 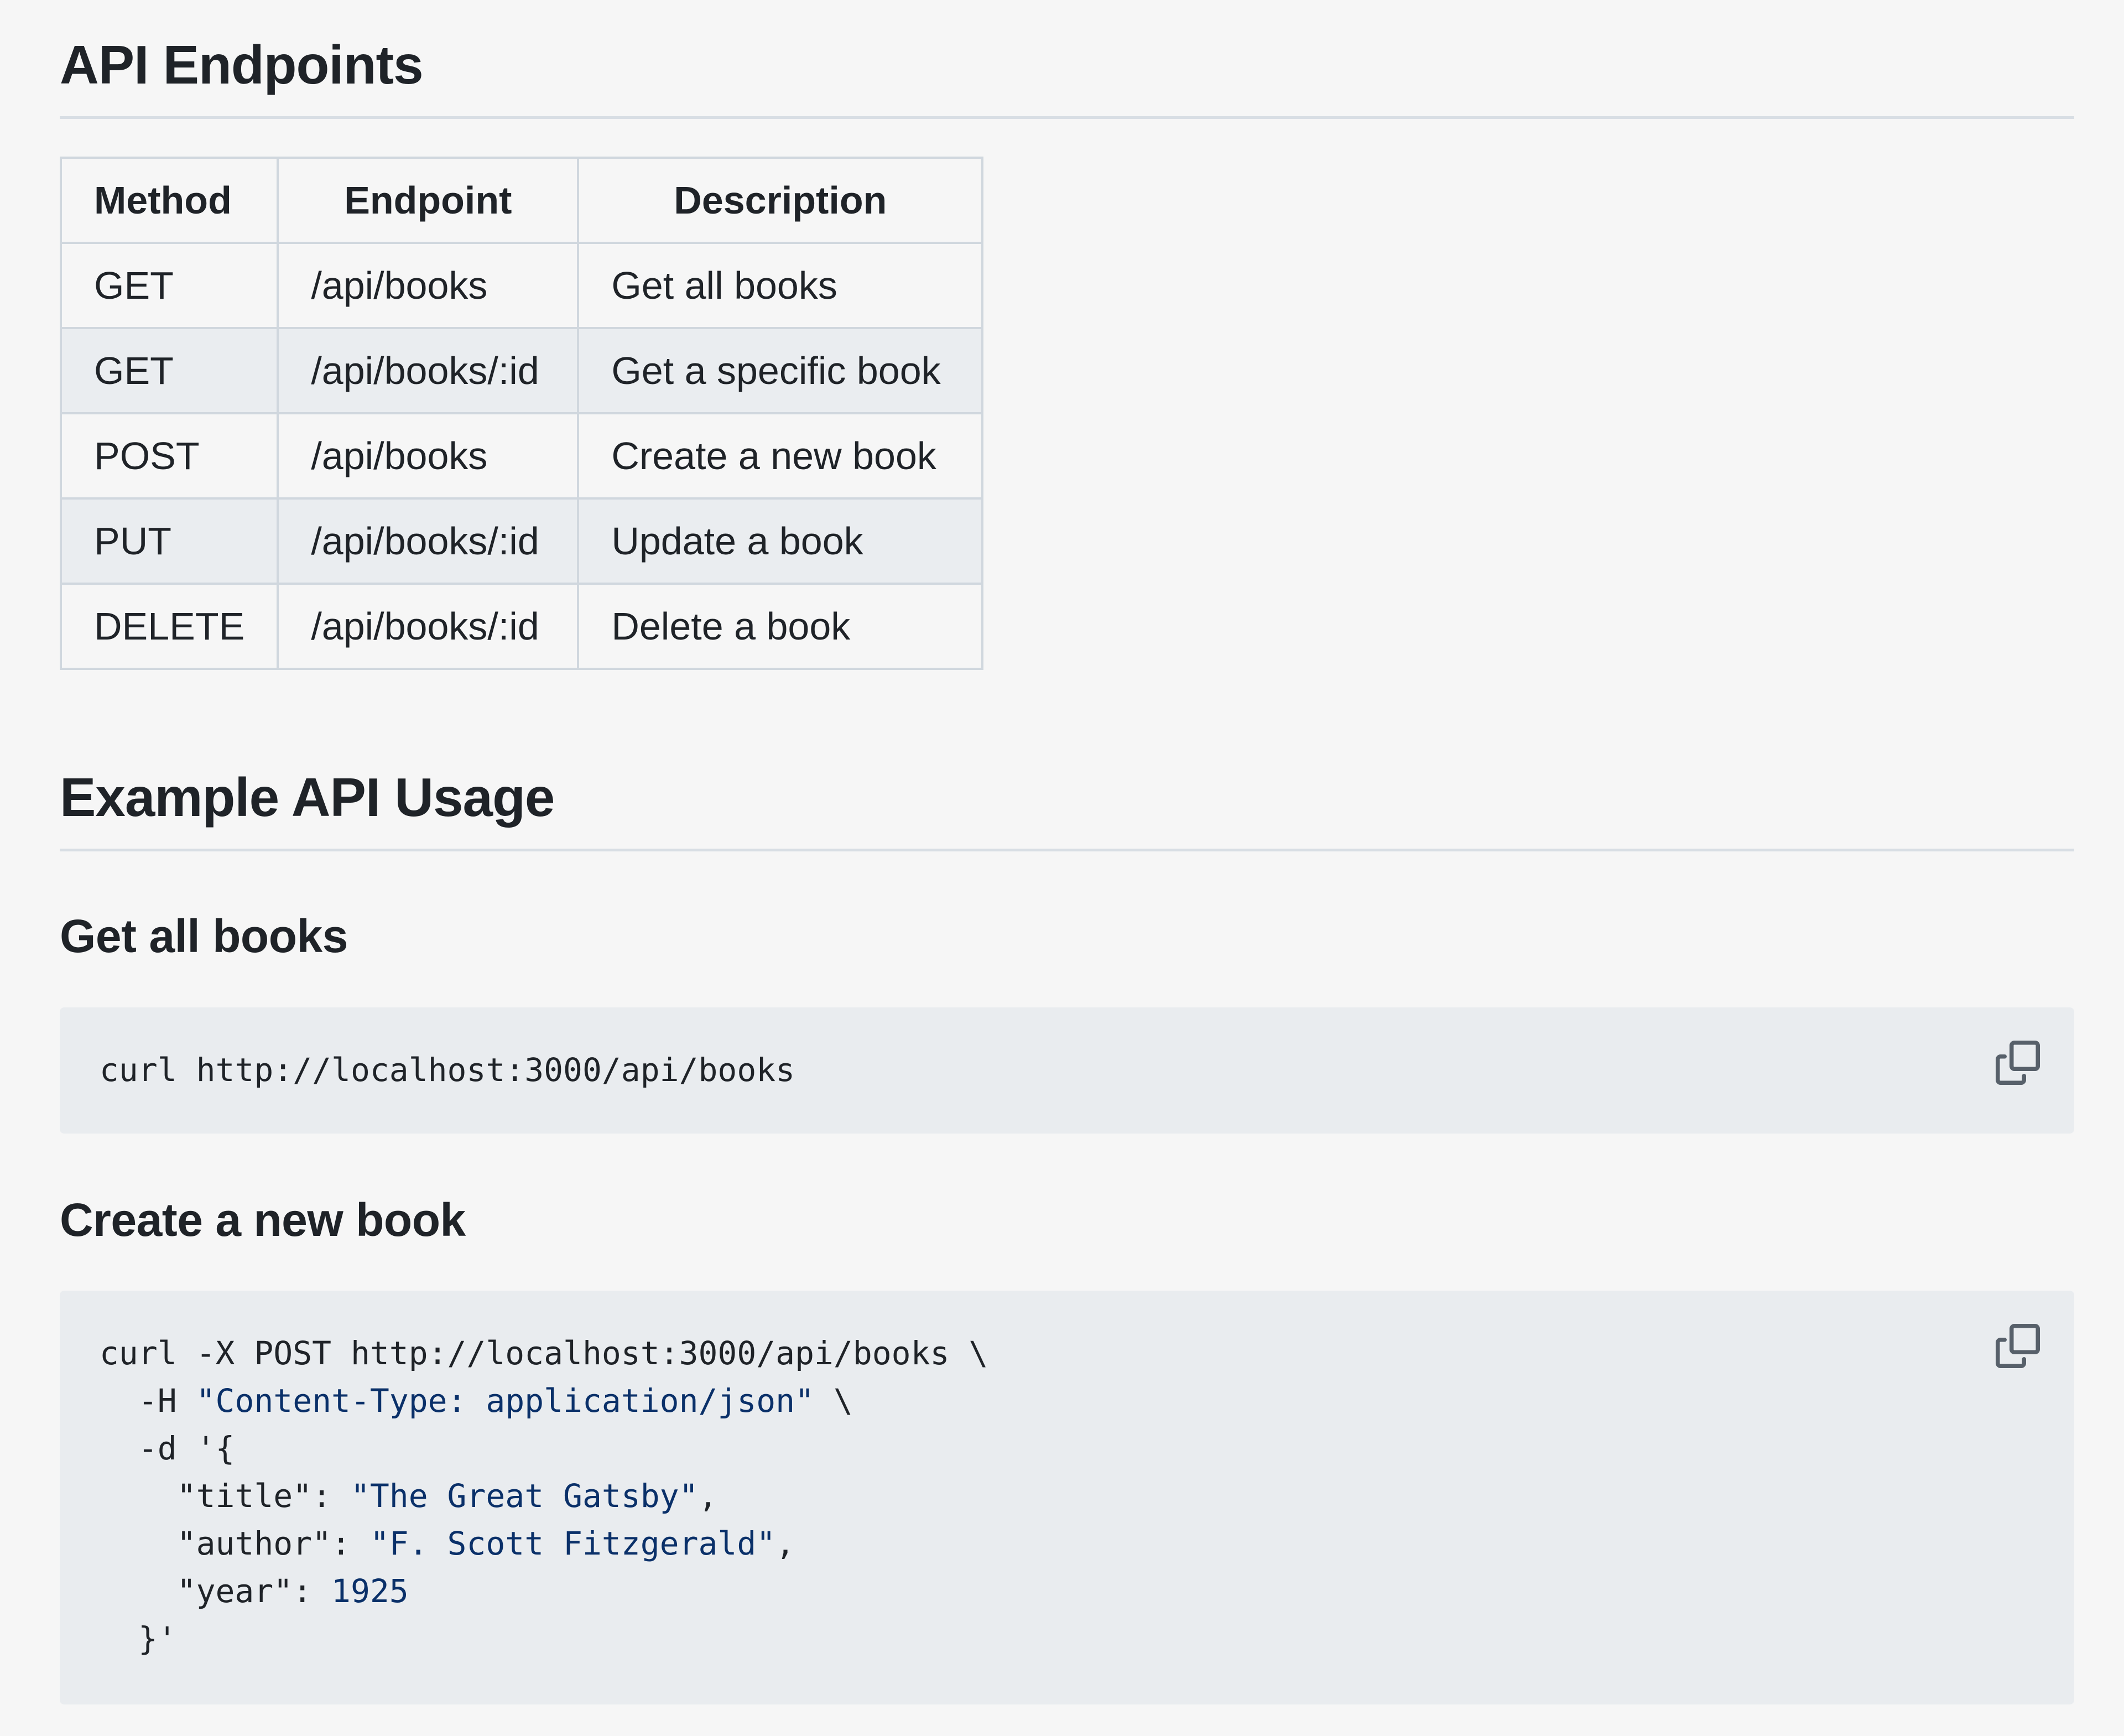 What do you see at coordinates (307, 797) in the screenshot?
I see `example-usage-heading: Example API Usage` at bounding box center [307, 797].